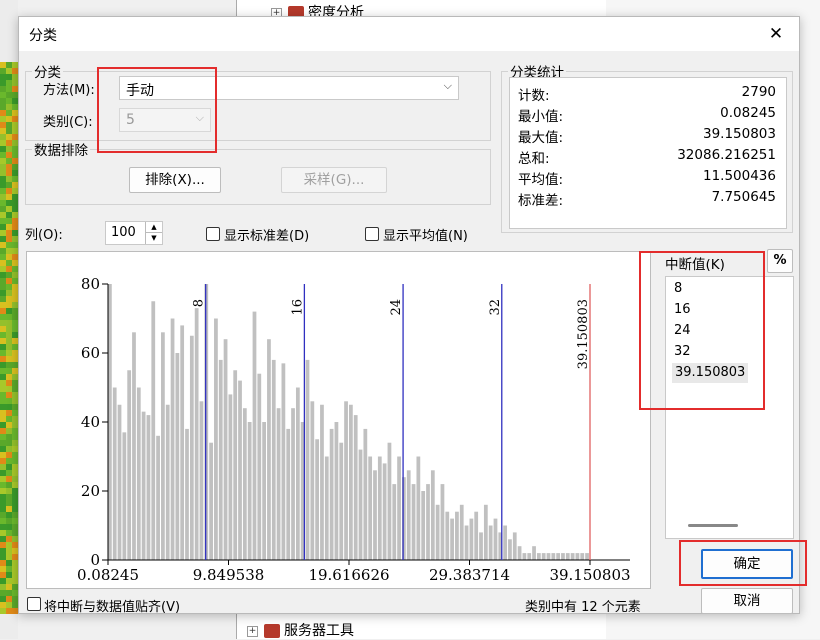 The height and width of the screenshot is (640, 820). I want to click on method-label: 方法(M):, so click(69, 90).